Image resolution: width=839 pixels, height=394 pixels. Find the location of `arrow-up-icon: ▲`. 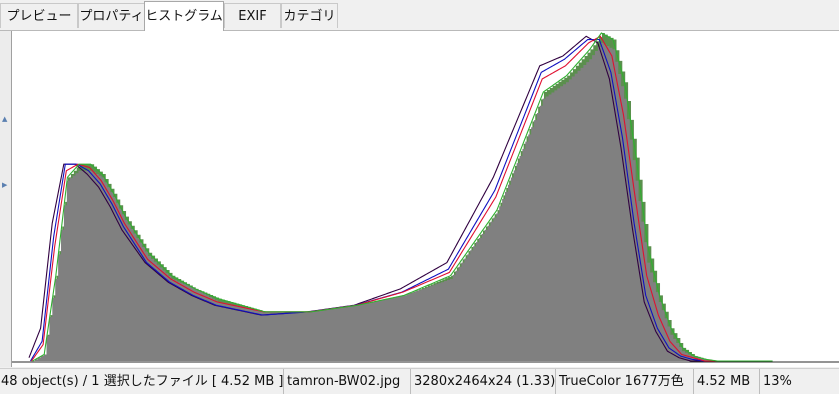

arrow-up-icon: ▲ is located at coordinates (5, 119).